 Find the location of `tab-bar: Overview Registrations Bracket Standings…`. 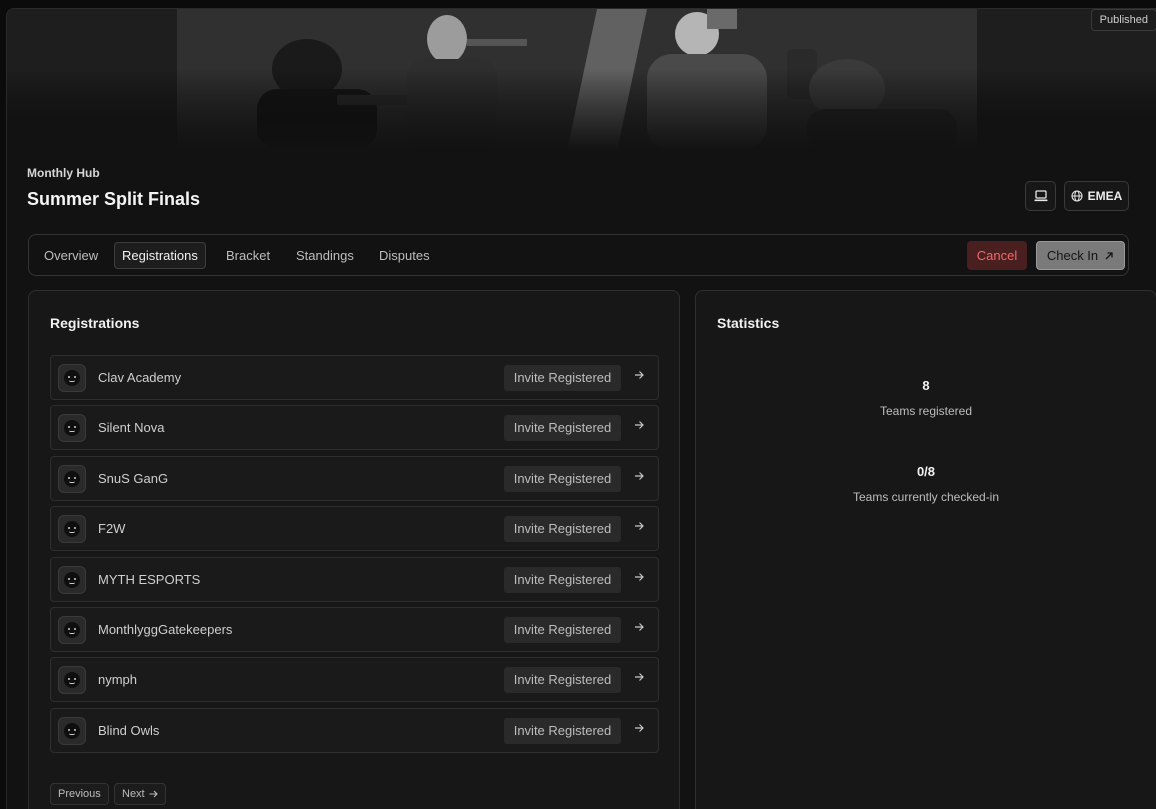

tab-bar: Overview Registrations Bracket Standings… is located at coordinates (578, 255).